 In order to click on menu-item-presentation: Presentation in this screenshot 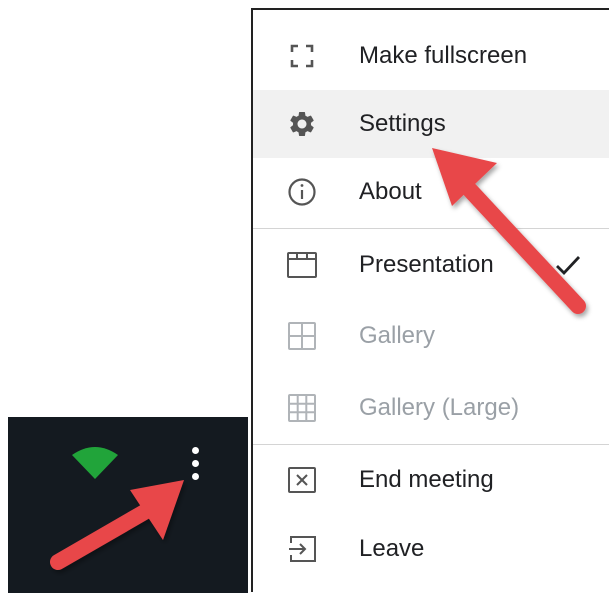, I will do `click(431, 265)`.